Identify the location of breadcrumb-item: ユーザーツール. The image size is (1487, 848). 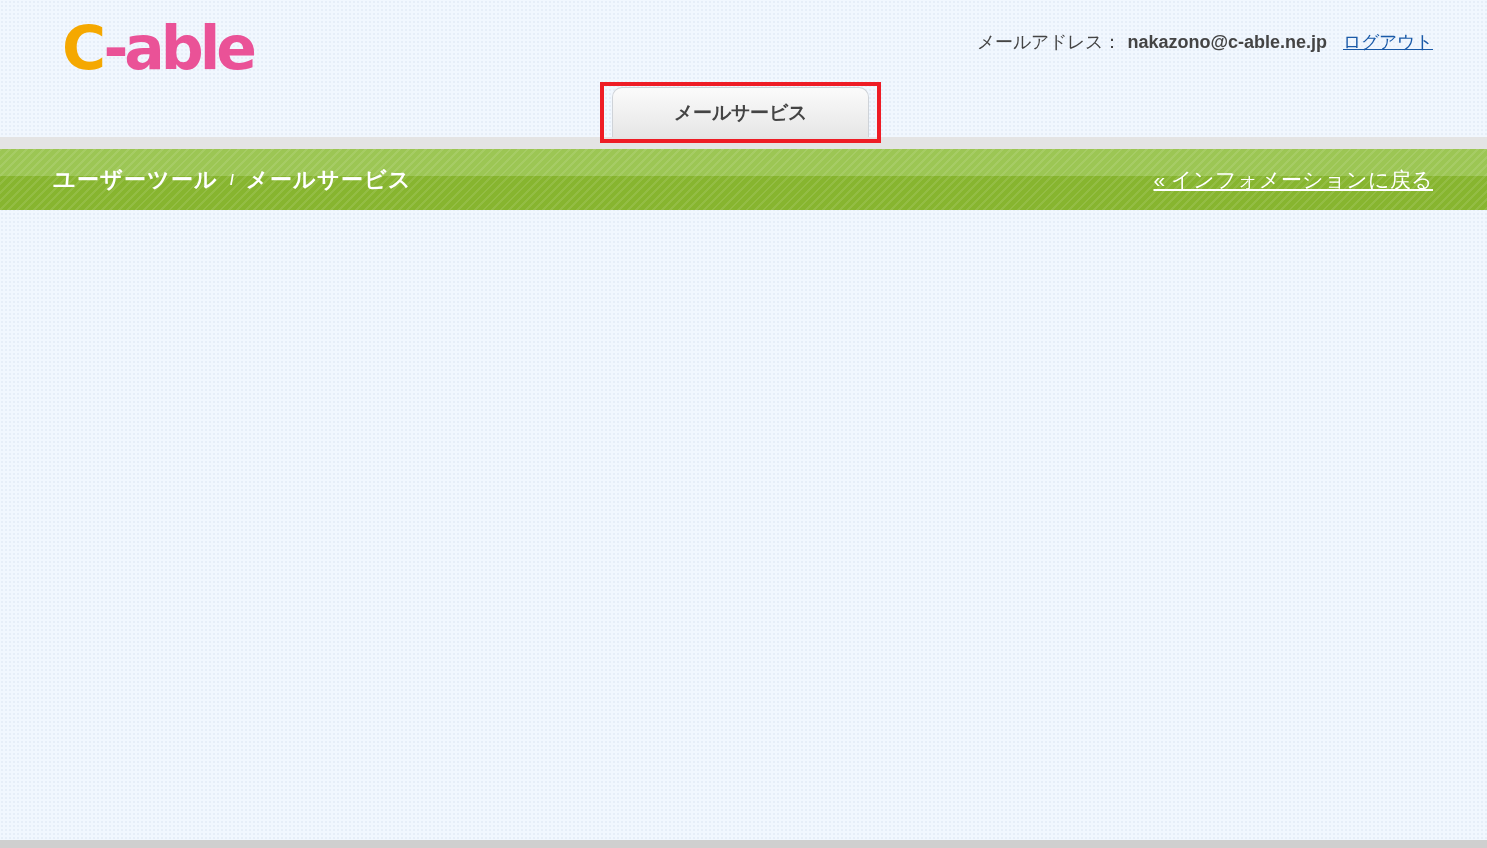
(135, 179).